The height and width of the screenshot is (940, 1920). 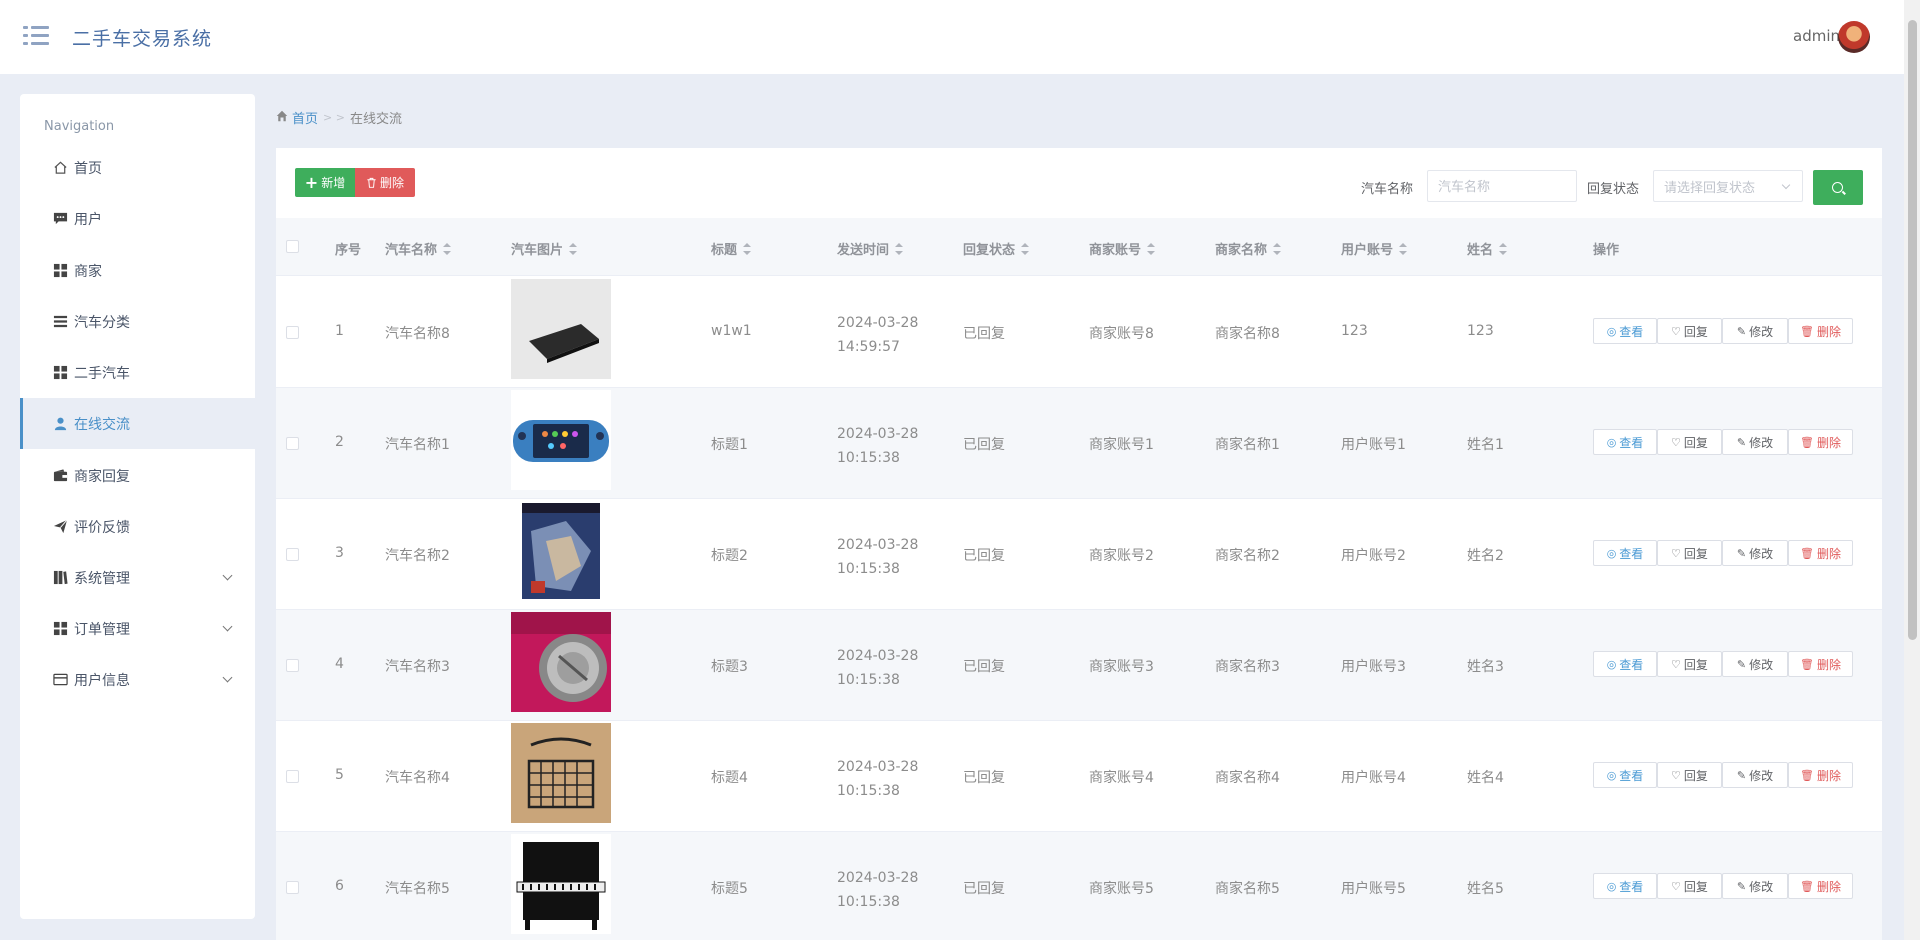 I want to click on sidebar-item-merchants: 商家, so click(x=137, y=270).